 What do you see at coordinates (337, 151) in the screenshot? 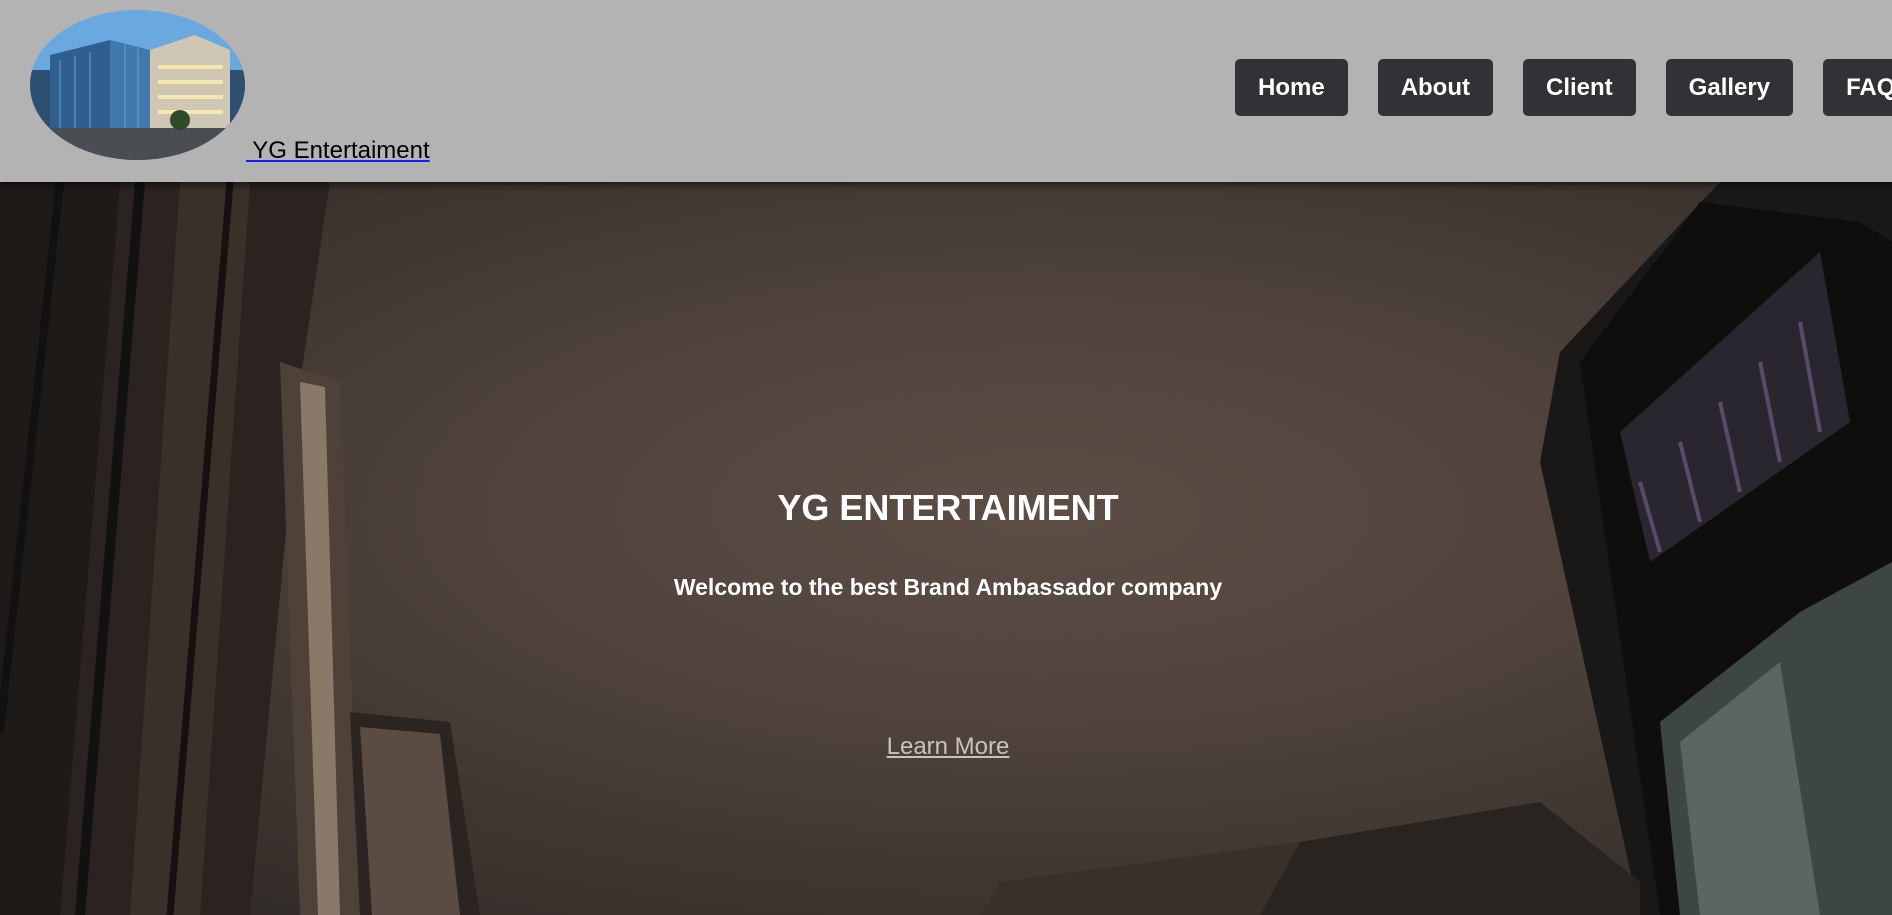
I see `brand-link: YG Entertaiment` at bounding box center [337, 151].